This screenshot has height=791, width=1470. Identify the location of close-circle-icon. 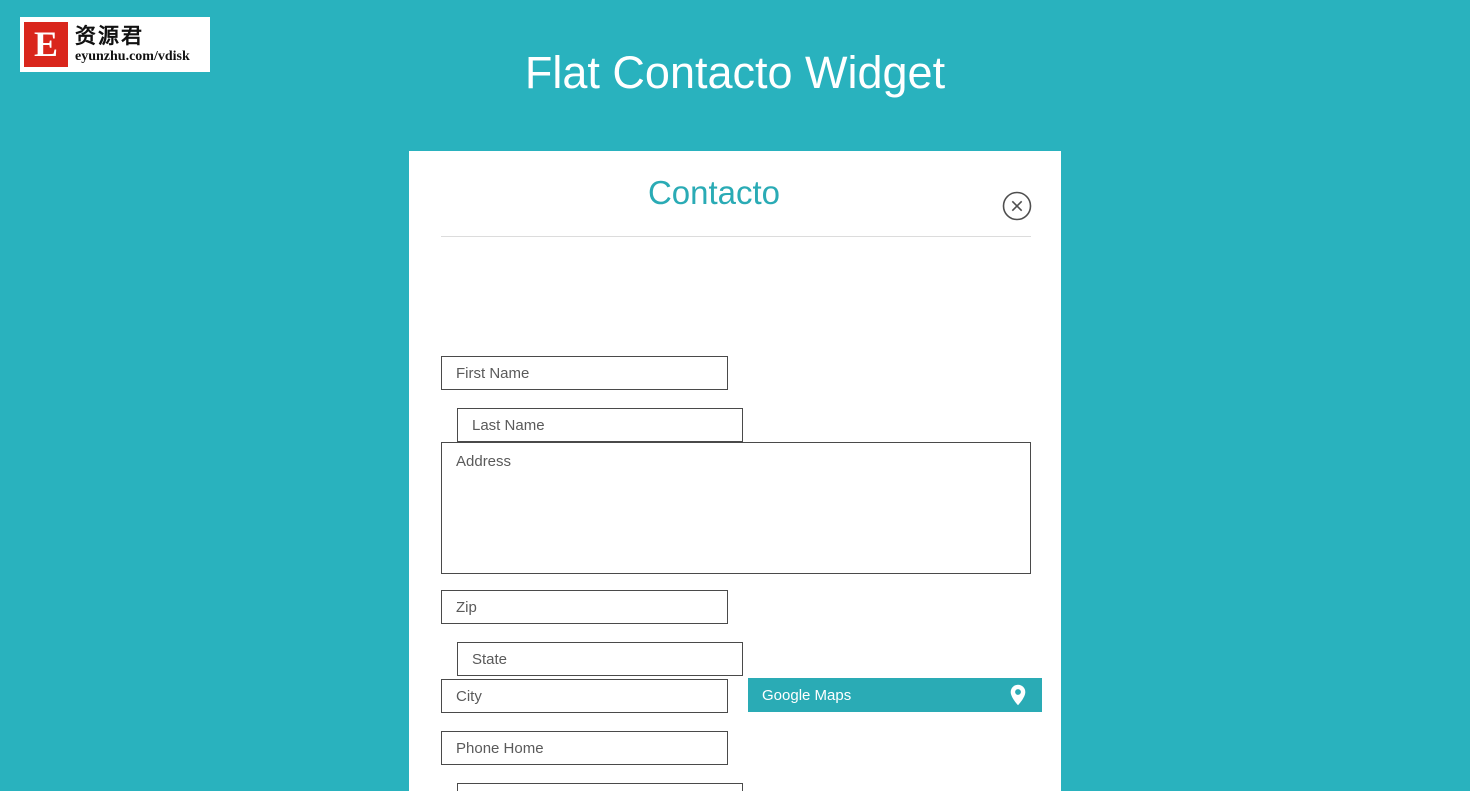
(1017, 206).